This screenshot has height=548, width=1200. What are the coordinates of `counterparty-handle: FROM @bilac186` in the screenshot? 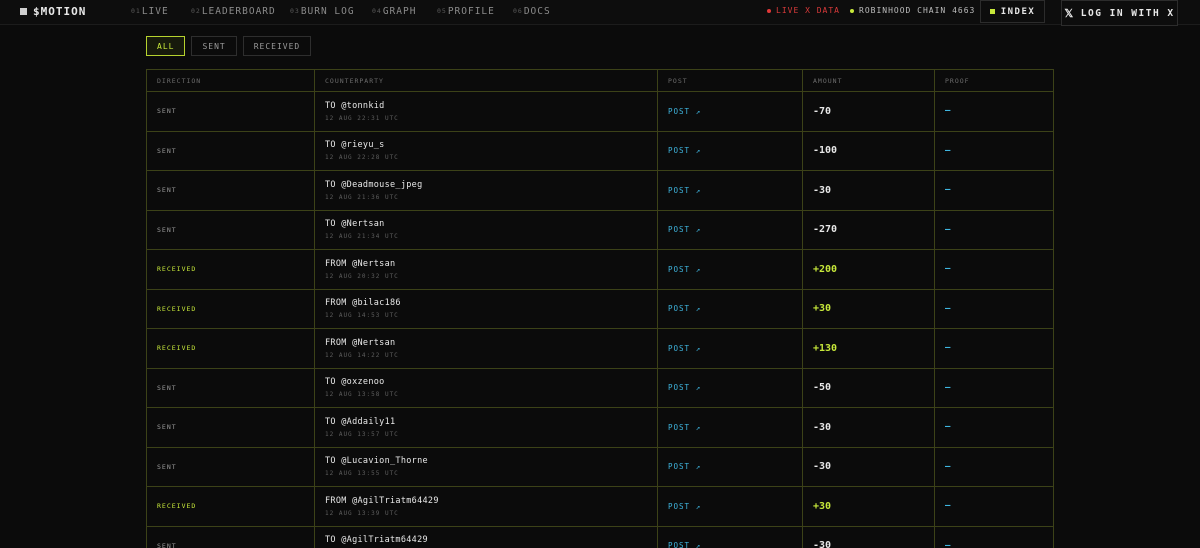 It's located at (363, 303).